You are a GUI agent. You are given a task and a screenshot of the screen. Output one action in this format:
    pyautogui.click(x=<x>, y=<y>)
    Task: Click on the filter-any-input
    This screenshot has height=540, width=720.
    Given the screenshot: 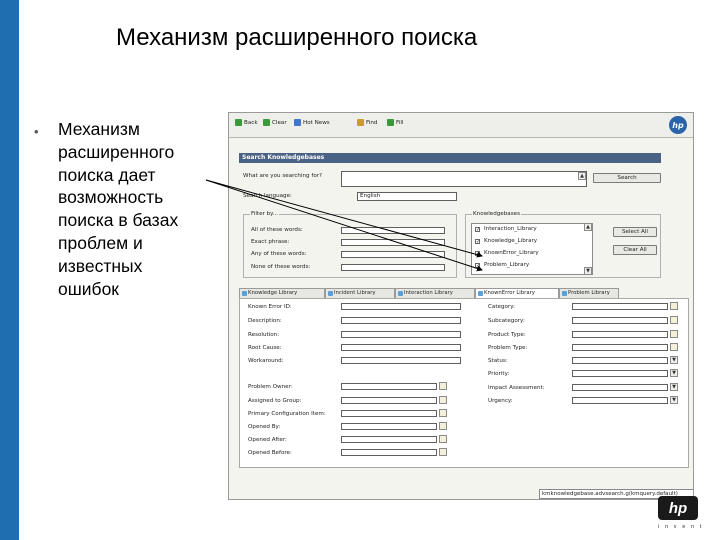 What is the action you would take?
    pyautogui.click(x=393, y=254)
    